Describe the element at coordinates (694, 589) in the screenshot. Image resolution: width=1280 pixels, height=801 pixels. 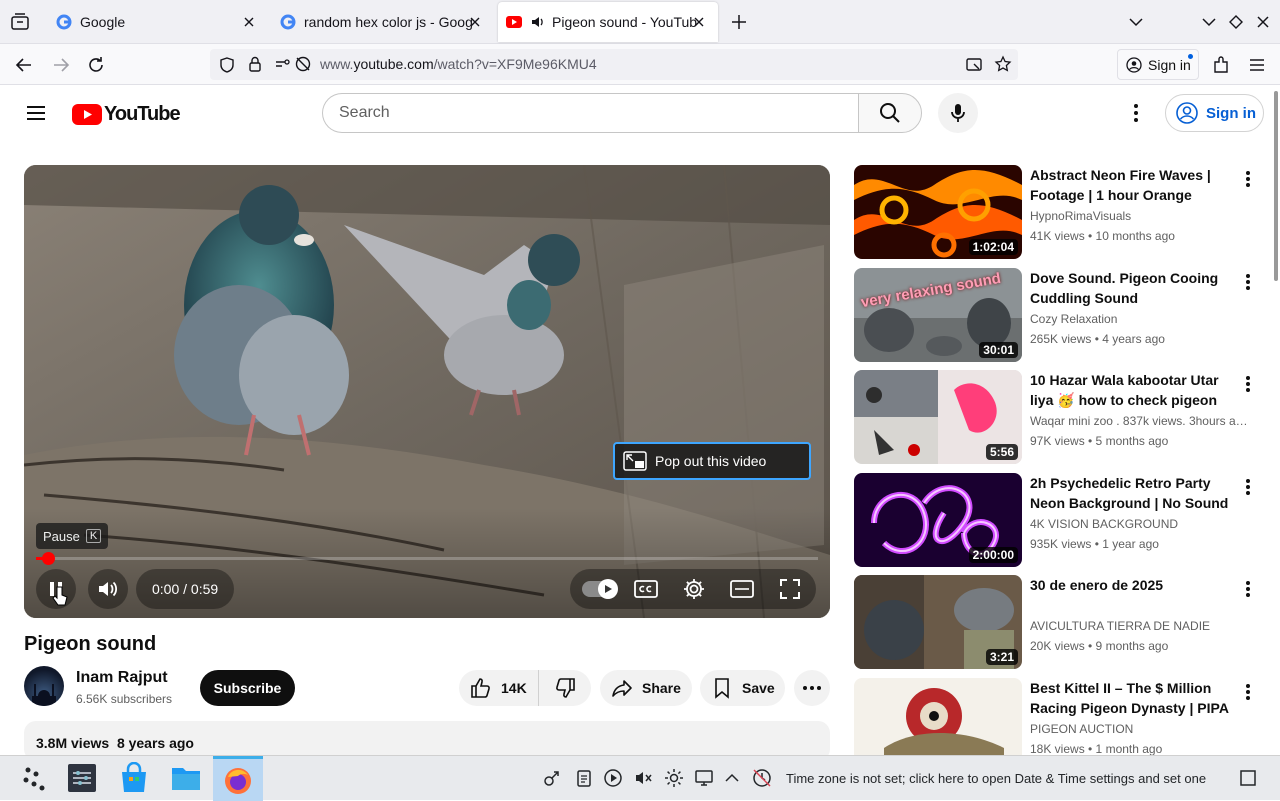
I see `settings-button` at that location.